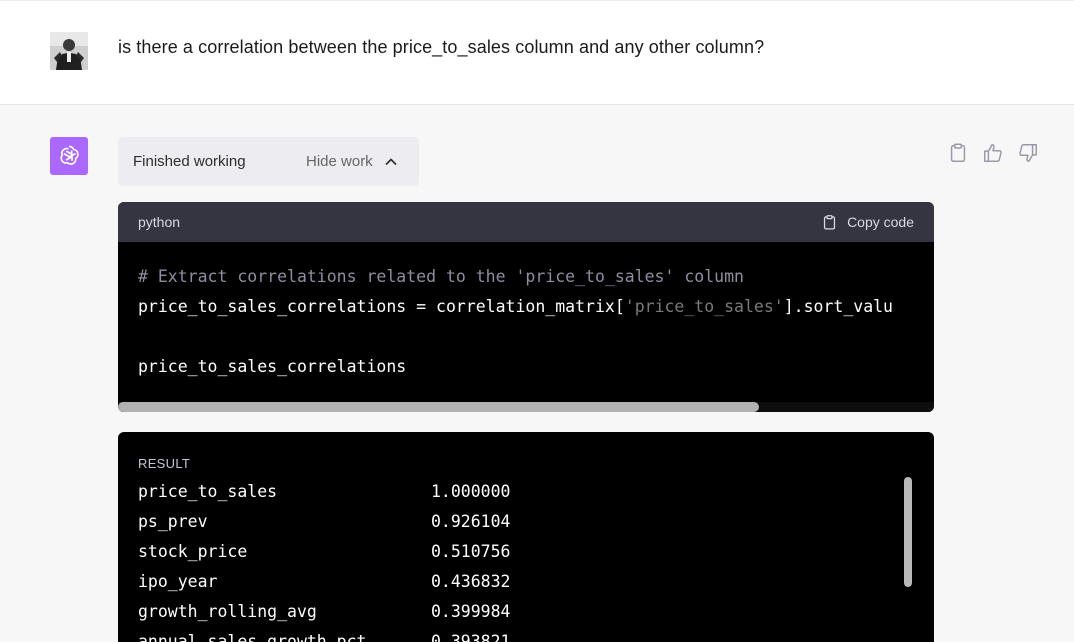 This screenshot has width=1074, height=642. I want to click on result-value: 1.000000, so click(471, 491).